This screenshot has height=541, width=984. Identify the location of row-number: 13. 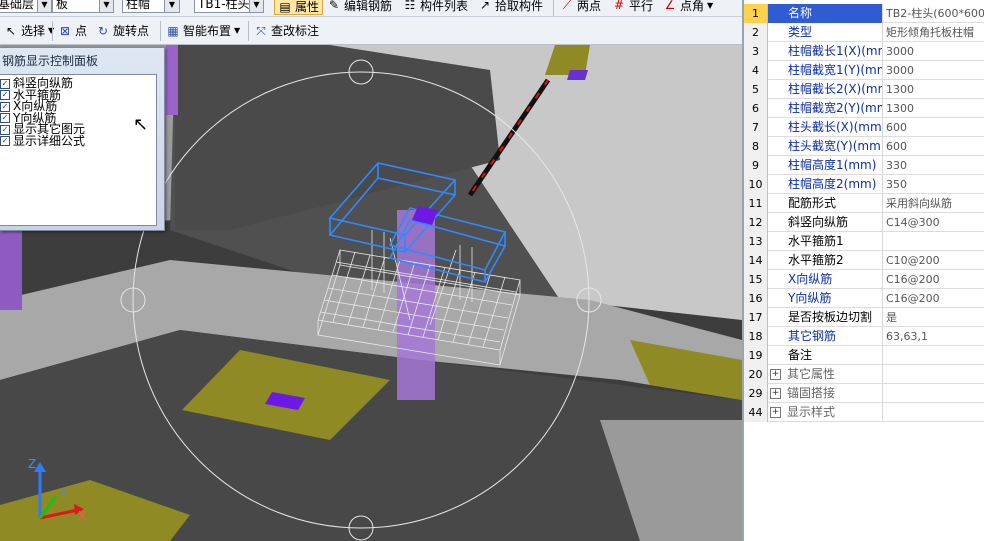
(756, 241).